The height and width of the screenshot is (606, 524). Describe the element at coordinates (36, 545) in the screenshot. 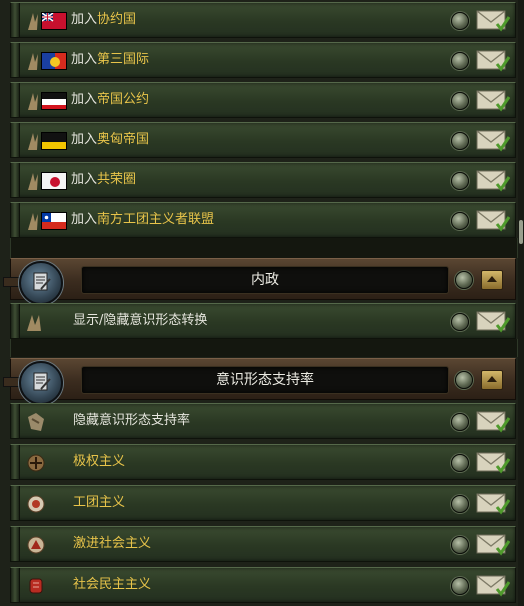

I see `radical-socialist-icon` at that location.